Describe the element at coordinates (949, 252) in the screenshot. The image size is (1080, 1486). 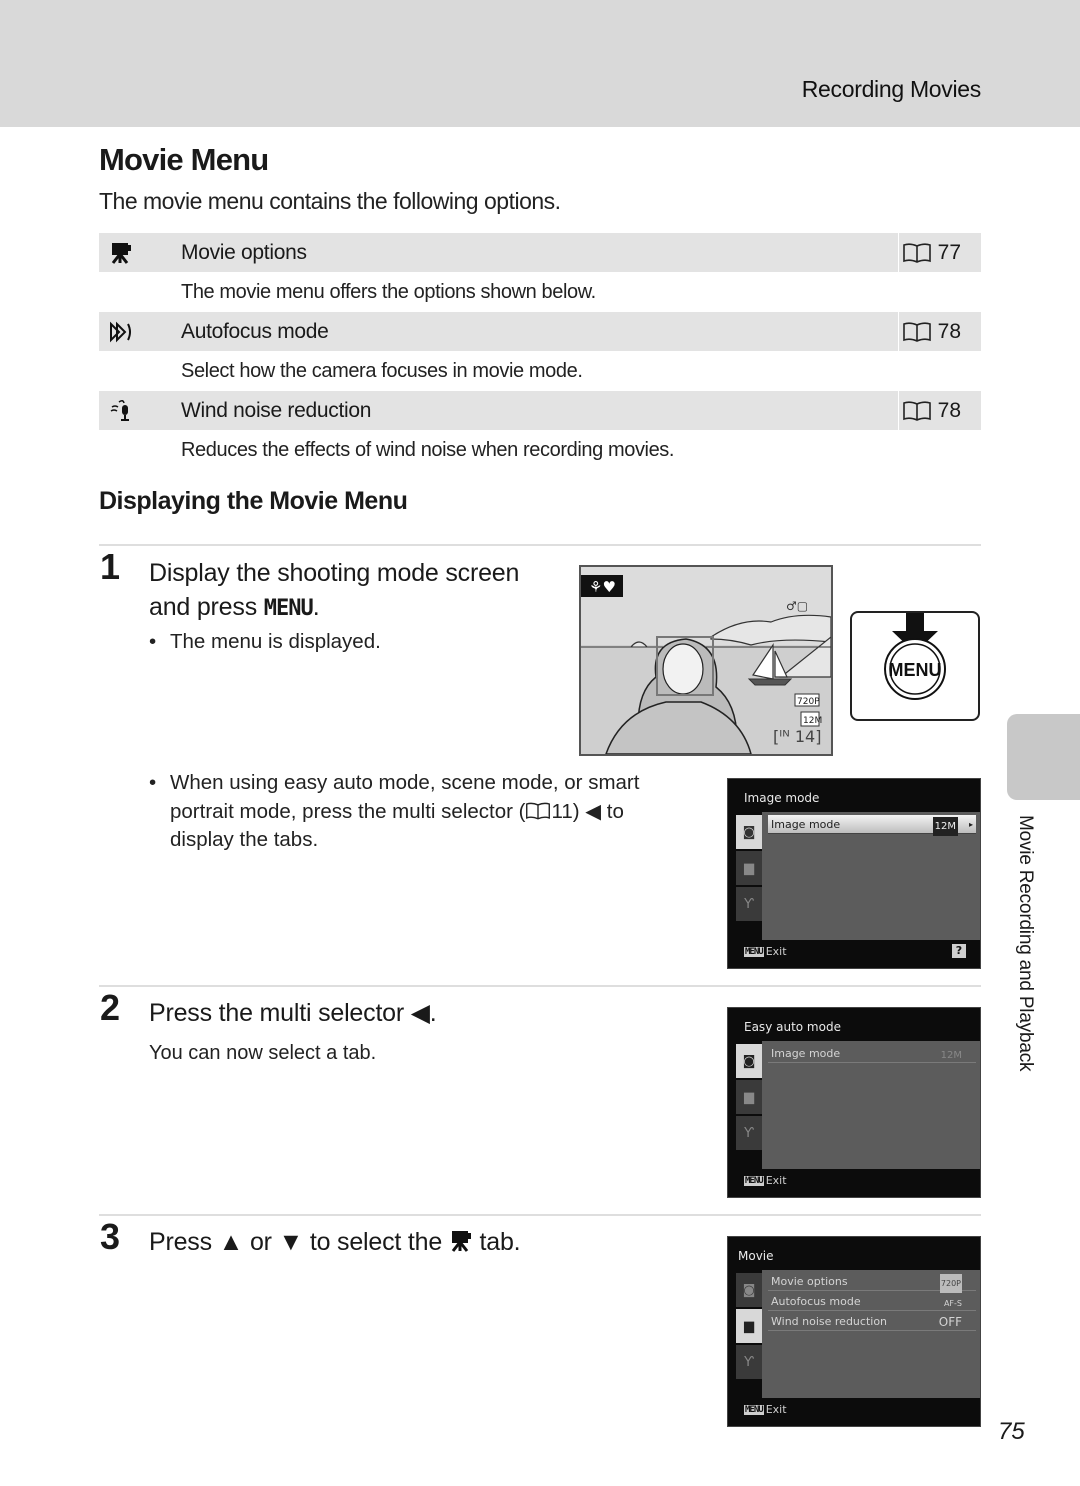
I see `page-reference-number: 77` at that location.